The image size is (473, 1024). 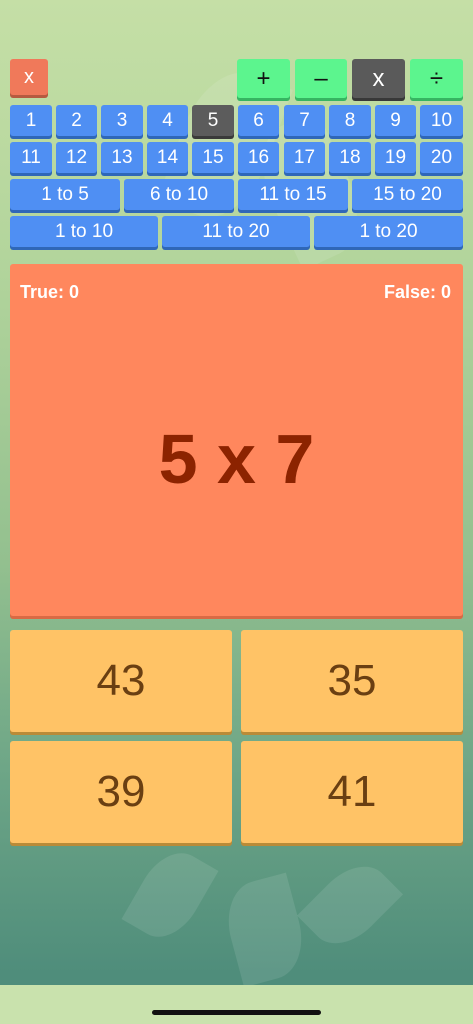 What do you see at coordinates (236, 231) in the screenshot?
I see `range-button-11-to-20: 11 to 20` at bounding box center [236, 231].